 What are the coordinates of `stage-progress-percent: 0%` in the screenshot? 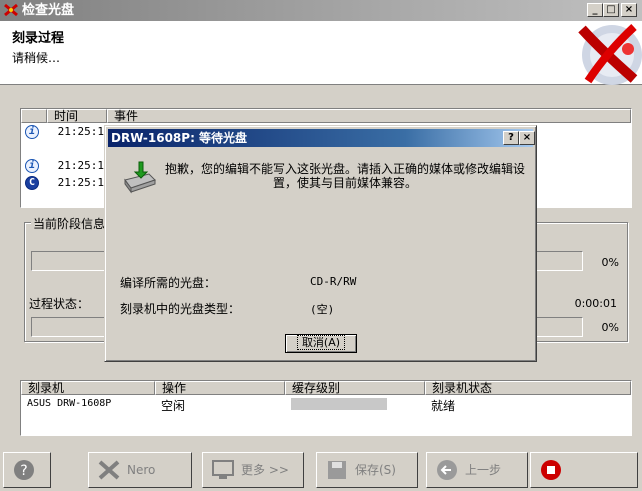 It's located at (610, 262).